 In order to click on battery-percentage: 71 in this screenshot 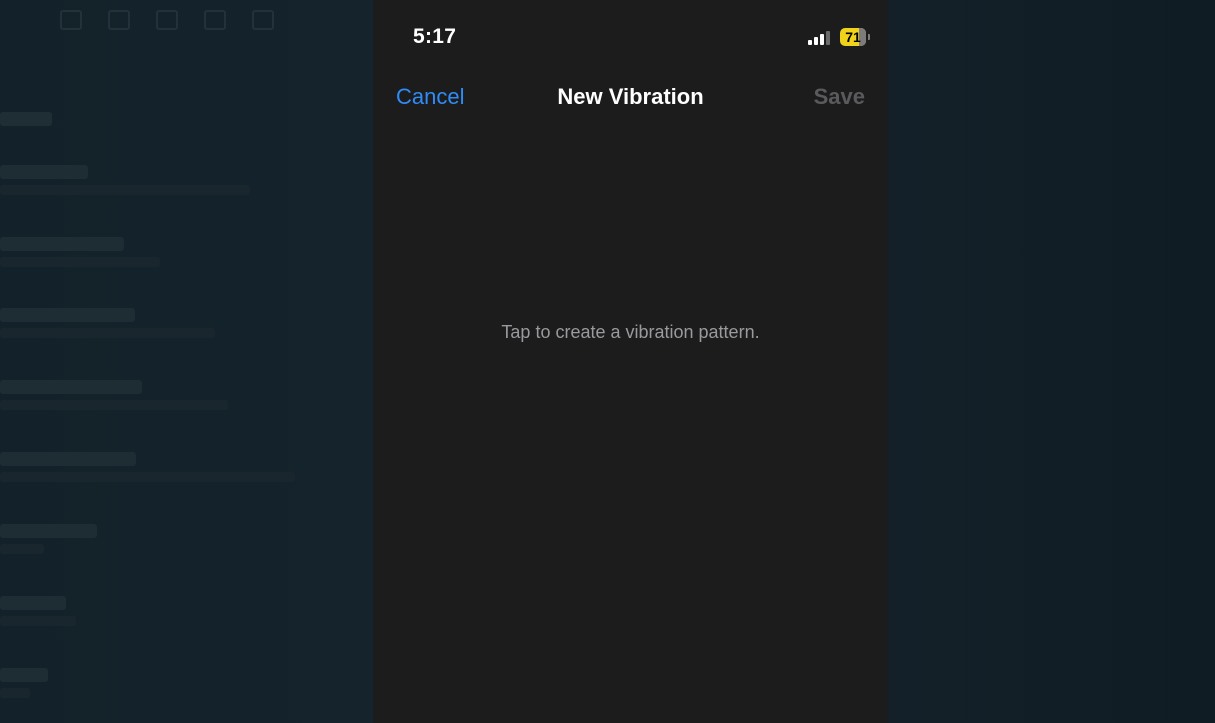, I will do `click(853, 37)`.